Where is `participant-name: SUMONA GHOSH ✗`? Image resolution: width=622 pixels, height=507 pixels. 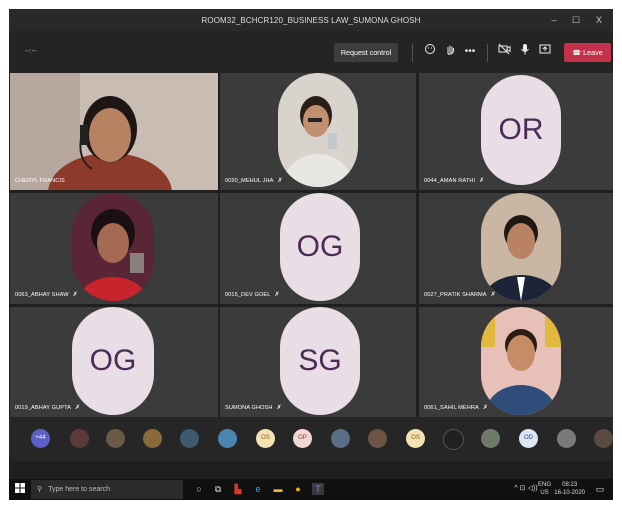
participant-name: SUMONA GHOSH ✗ is located at coordinates (253, 408).